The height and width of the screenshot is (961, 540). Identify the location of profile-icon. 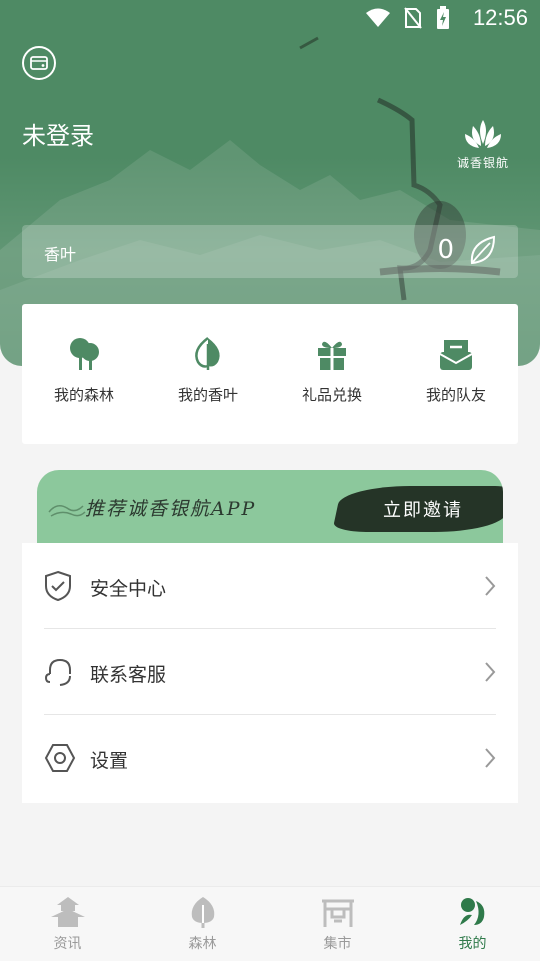
(471, 911).